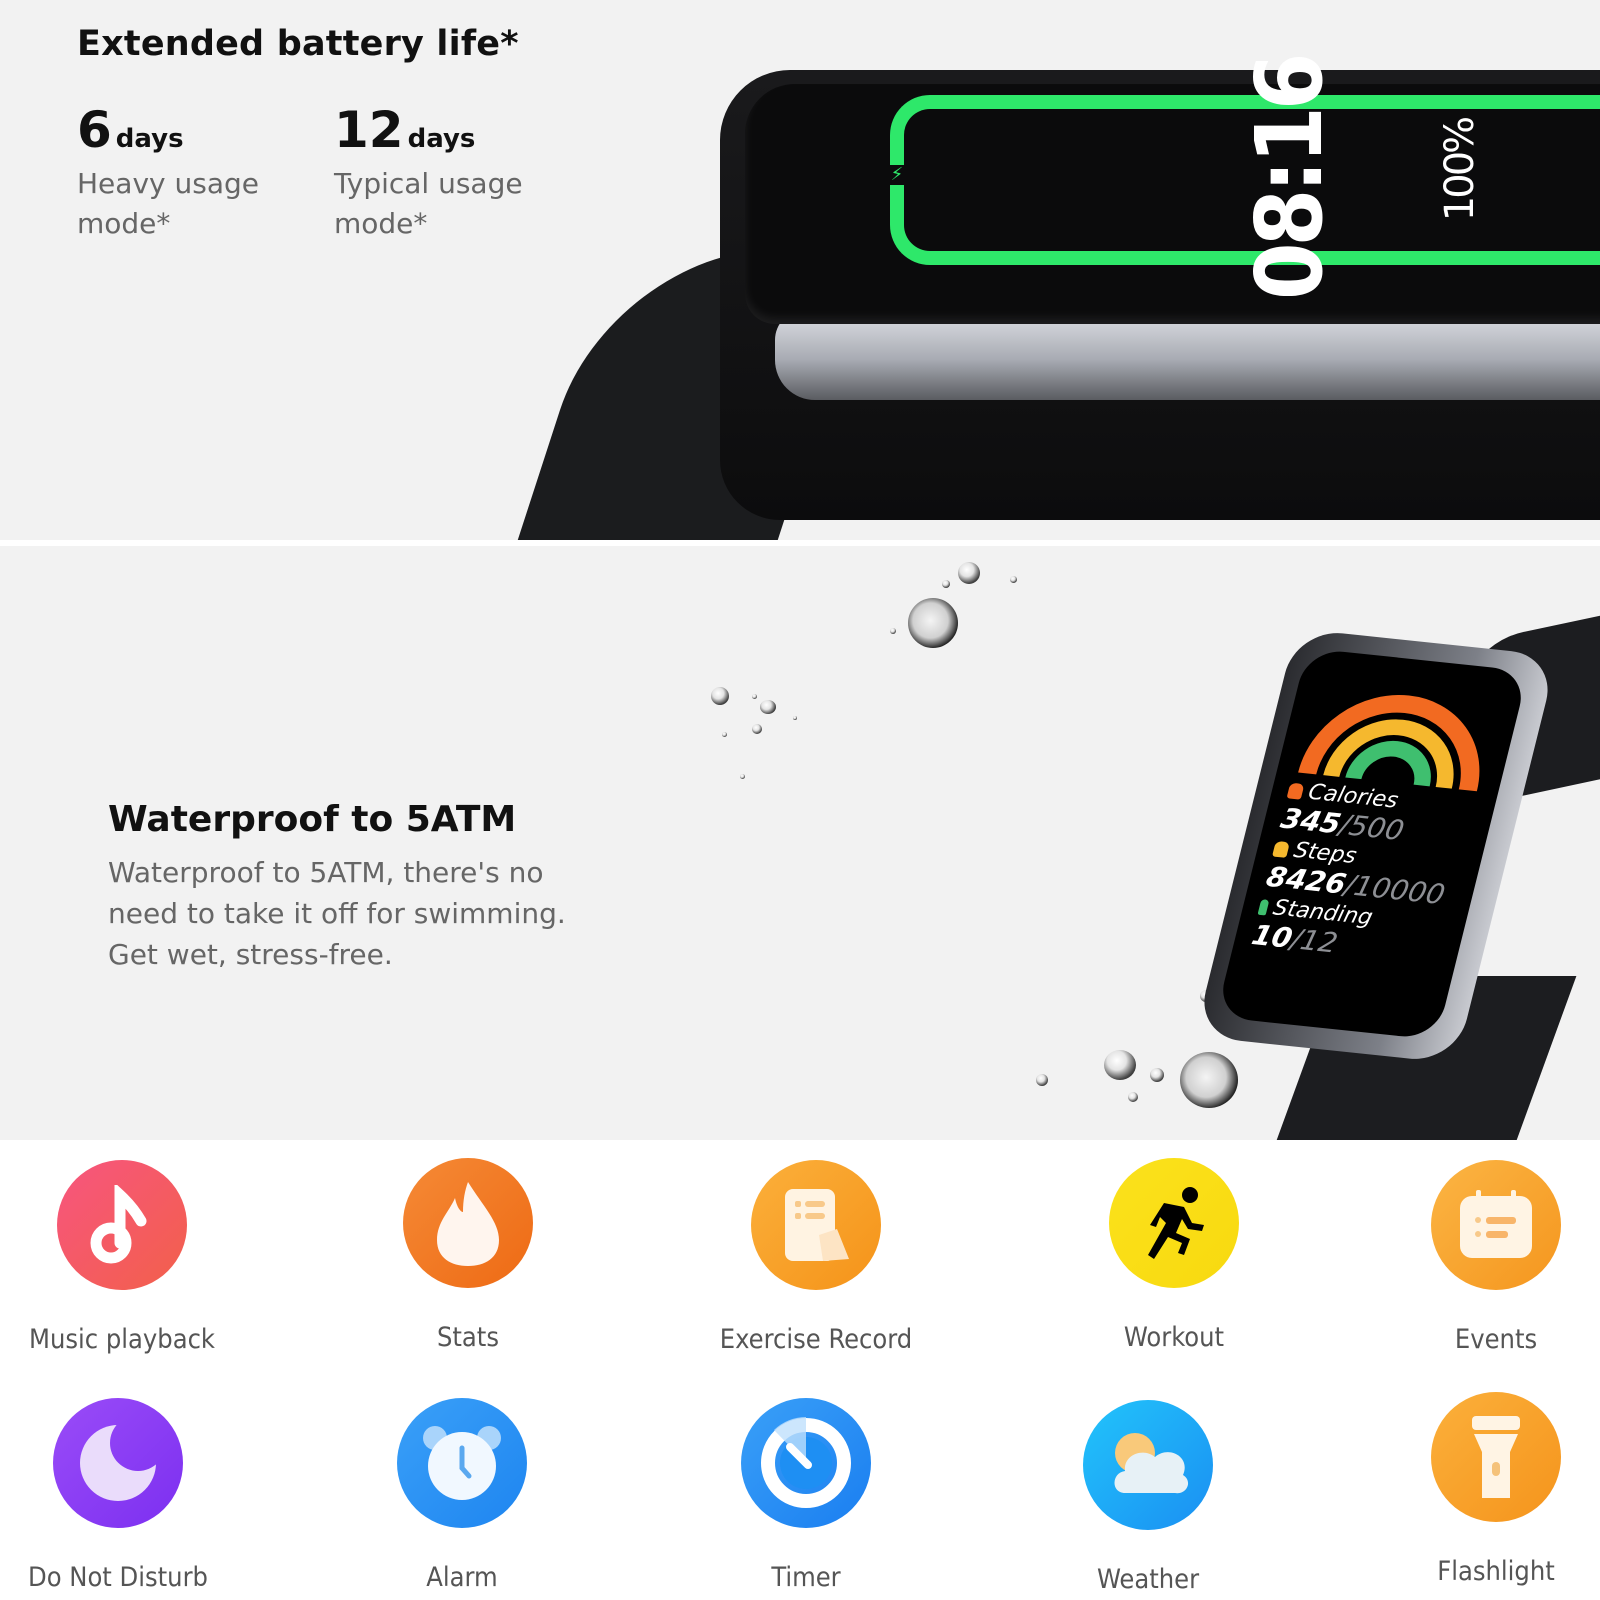 This screenshot has width=1600, height=1600. Describe the element at coordinates (369, 130) in the screenshot. I see `battery-days-value: 12` at that location.